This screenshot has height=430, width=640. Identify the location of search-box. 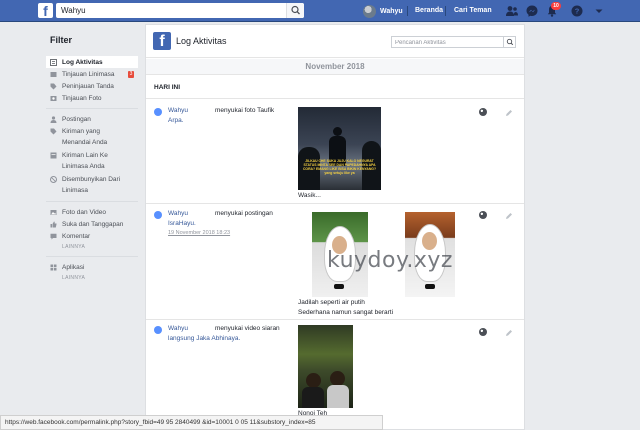
(180, 10).